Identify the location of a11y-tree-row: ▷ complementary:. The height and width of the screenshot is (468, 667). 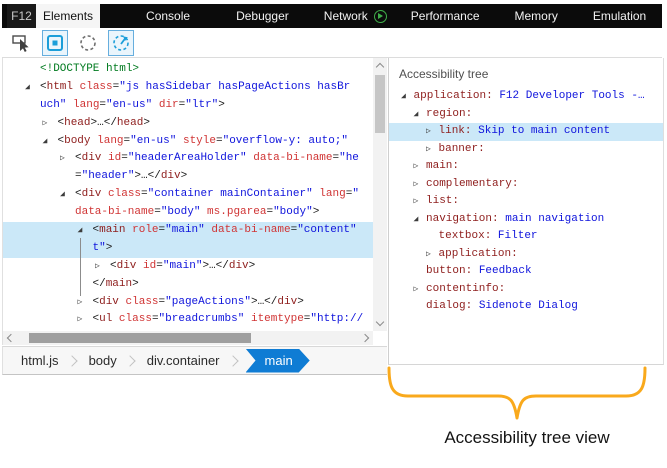
(526, 185).